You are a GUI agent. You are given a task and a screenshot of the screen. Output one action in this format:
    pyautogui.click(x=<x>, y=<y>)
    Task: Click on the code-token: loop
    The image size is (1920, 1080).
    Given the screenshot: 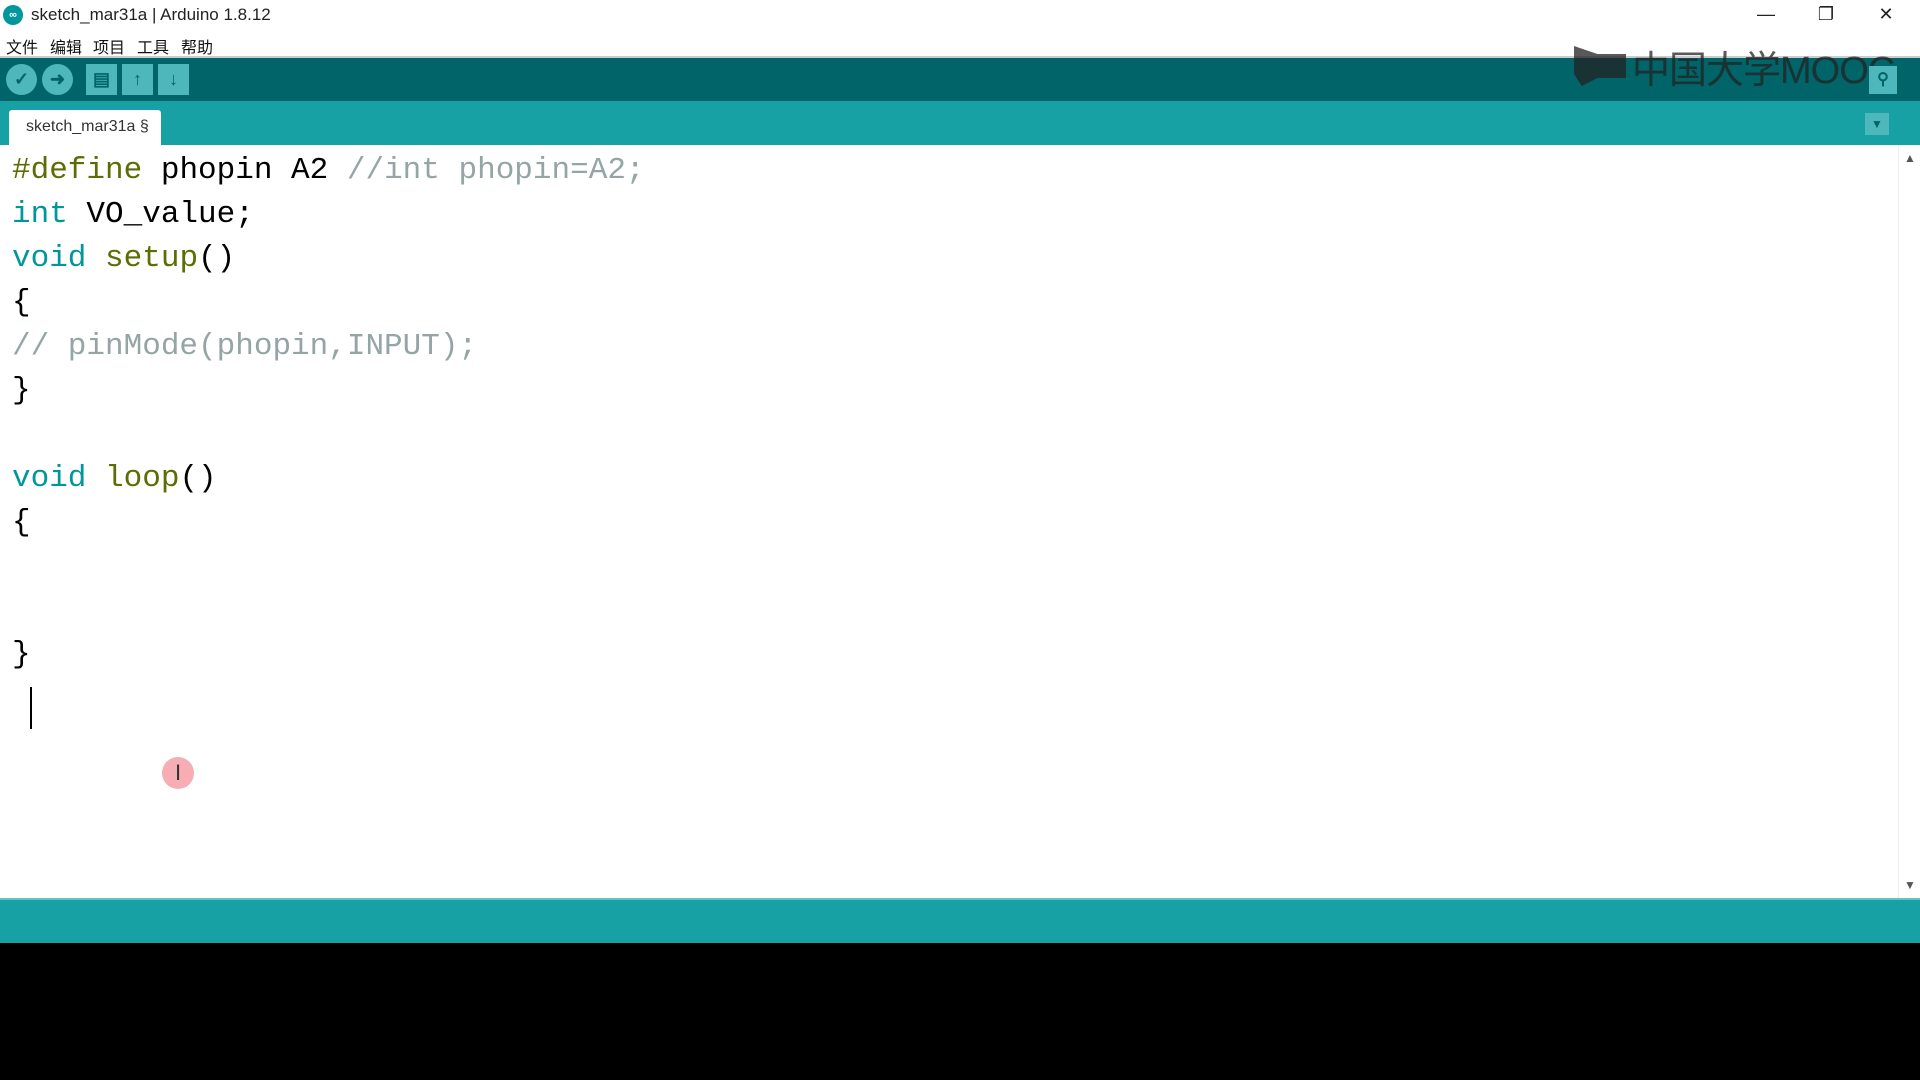 What is the action you would take?
    pyautogui.click(x=142, y=478)
    